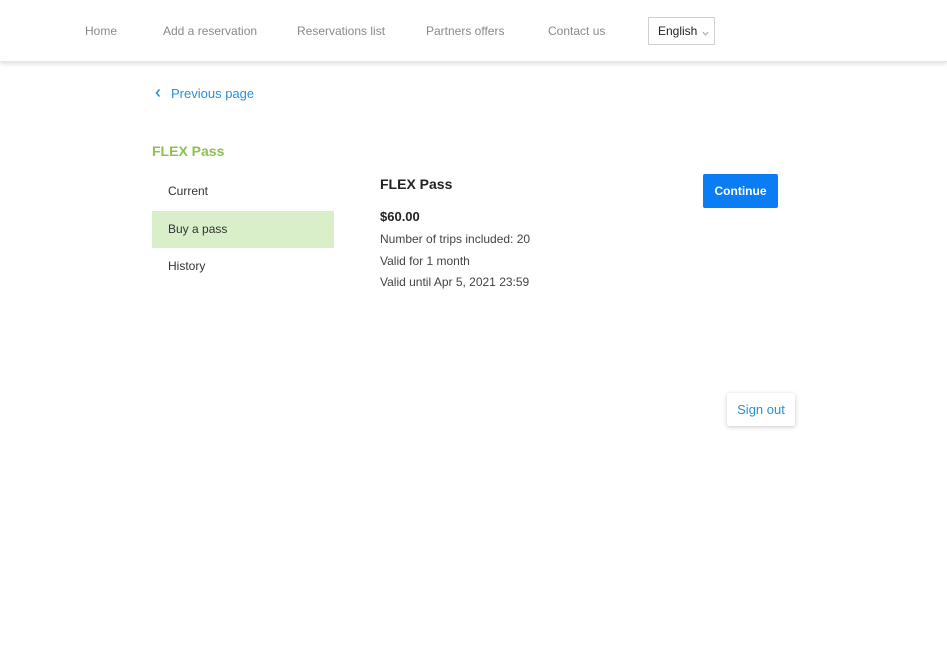 Image resolution: width=947 pixels, height=667 pixels. What do you see at coordinates (455, 282) in the screenshot?
I see `pass-valid-until: Valid until Apr 5, 2021 23:59` at bounding box center [455, 282].